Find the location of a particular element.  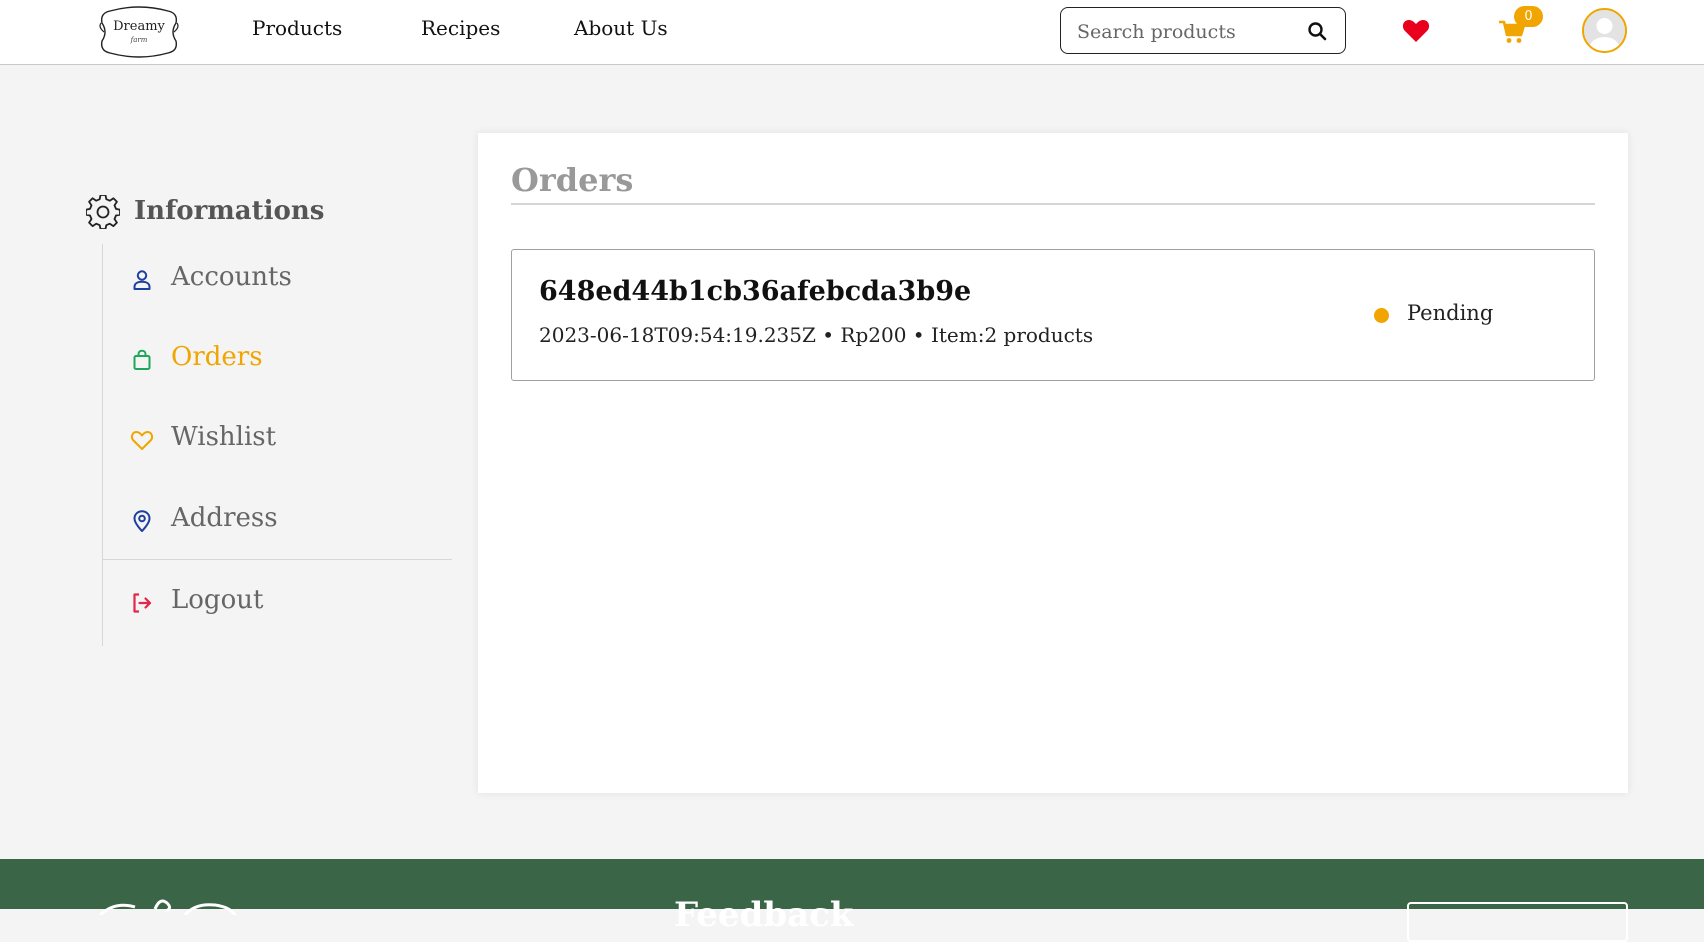

order-id: 648ed44b1cb36afebcda3b9e is located at coordinates (755, 291).